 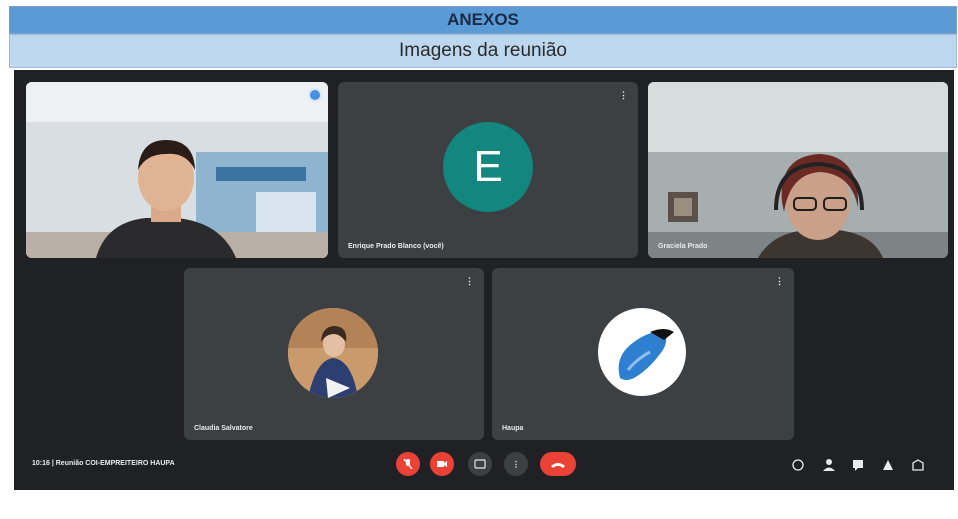 I want to click on document-title: ANEXOS, so click(x=483, y=19).